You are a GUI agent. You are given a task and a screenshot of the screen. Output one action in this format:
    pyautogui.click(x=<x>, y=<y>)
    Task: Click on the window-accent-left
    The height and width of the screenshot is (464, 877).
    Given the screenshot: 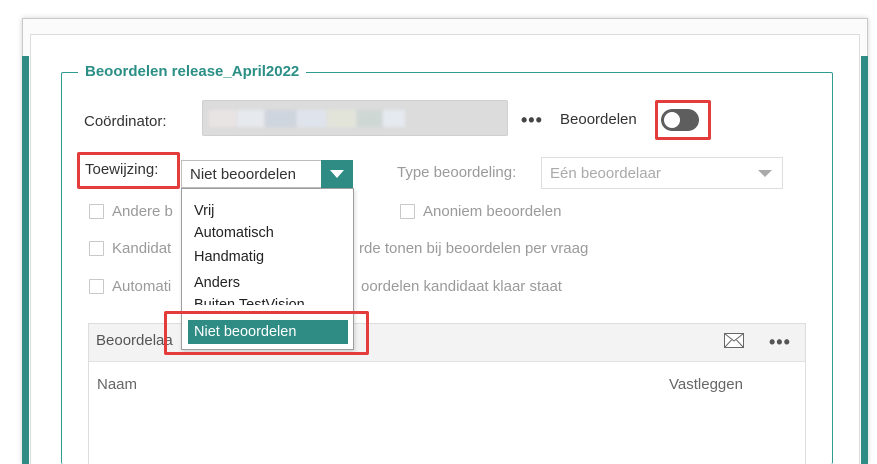 What is the action you would take?
    pyautogui.click(x=25, y=260)
    